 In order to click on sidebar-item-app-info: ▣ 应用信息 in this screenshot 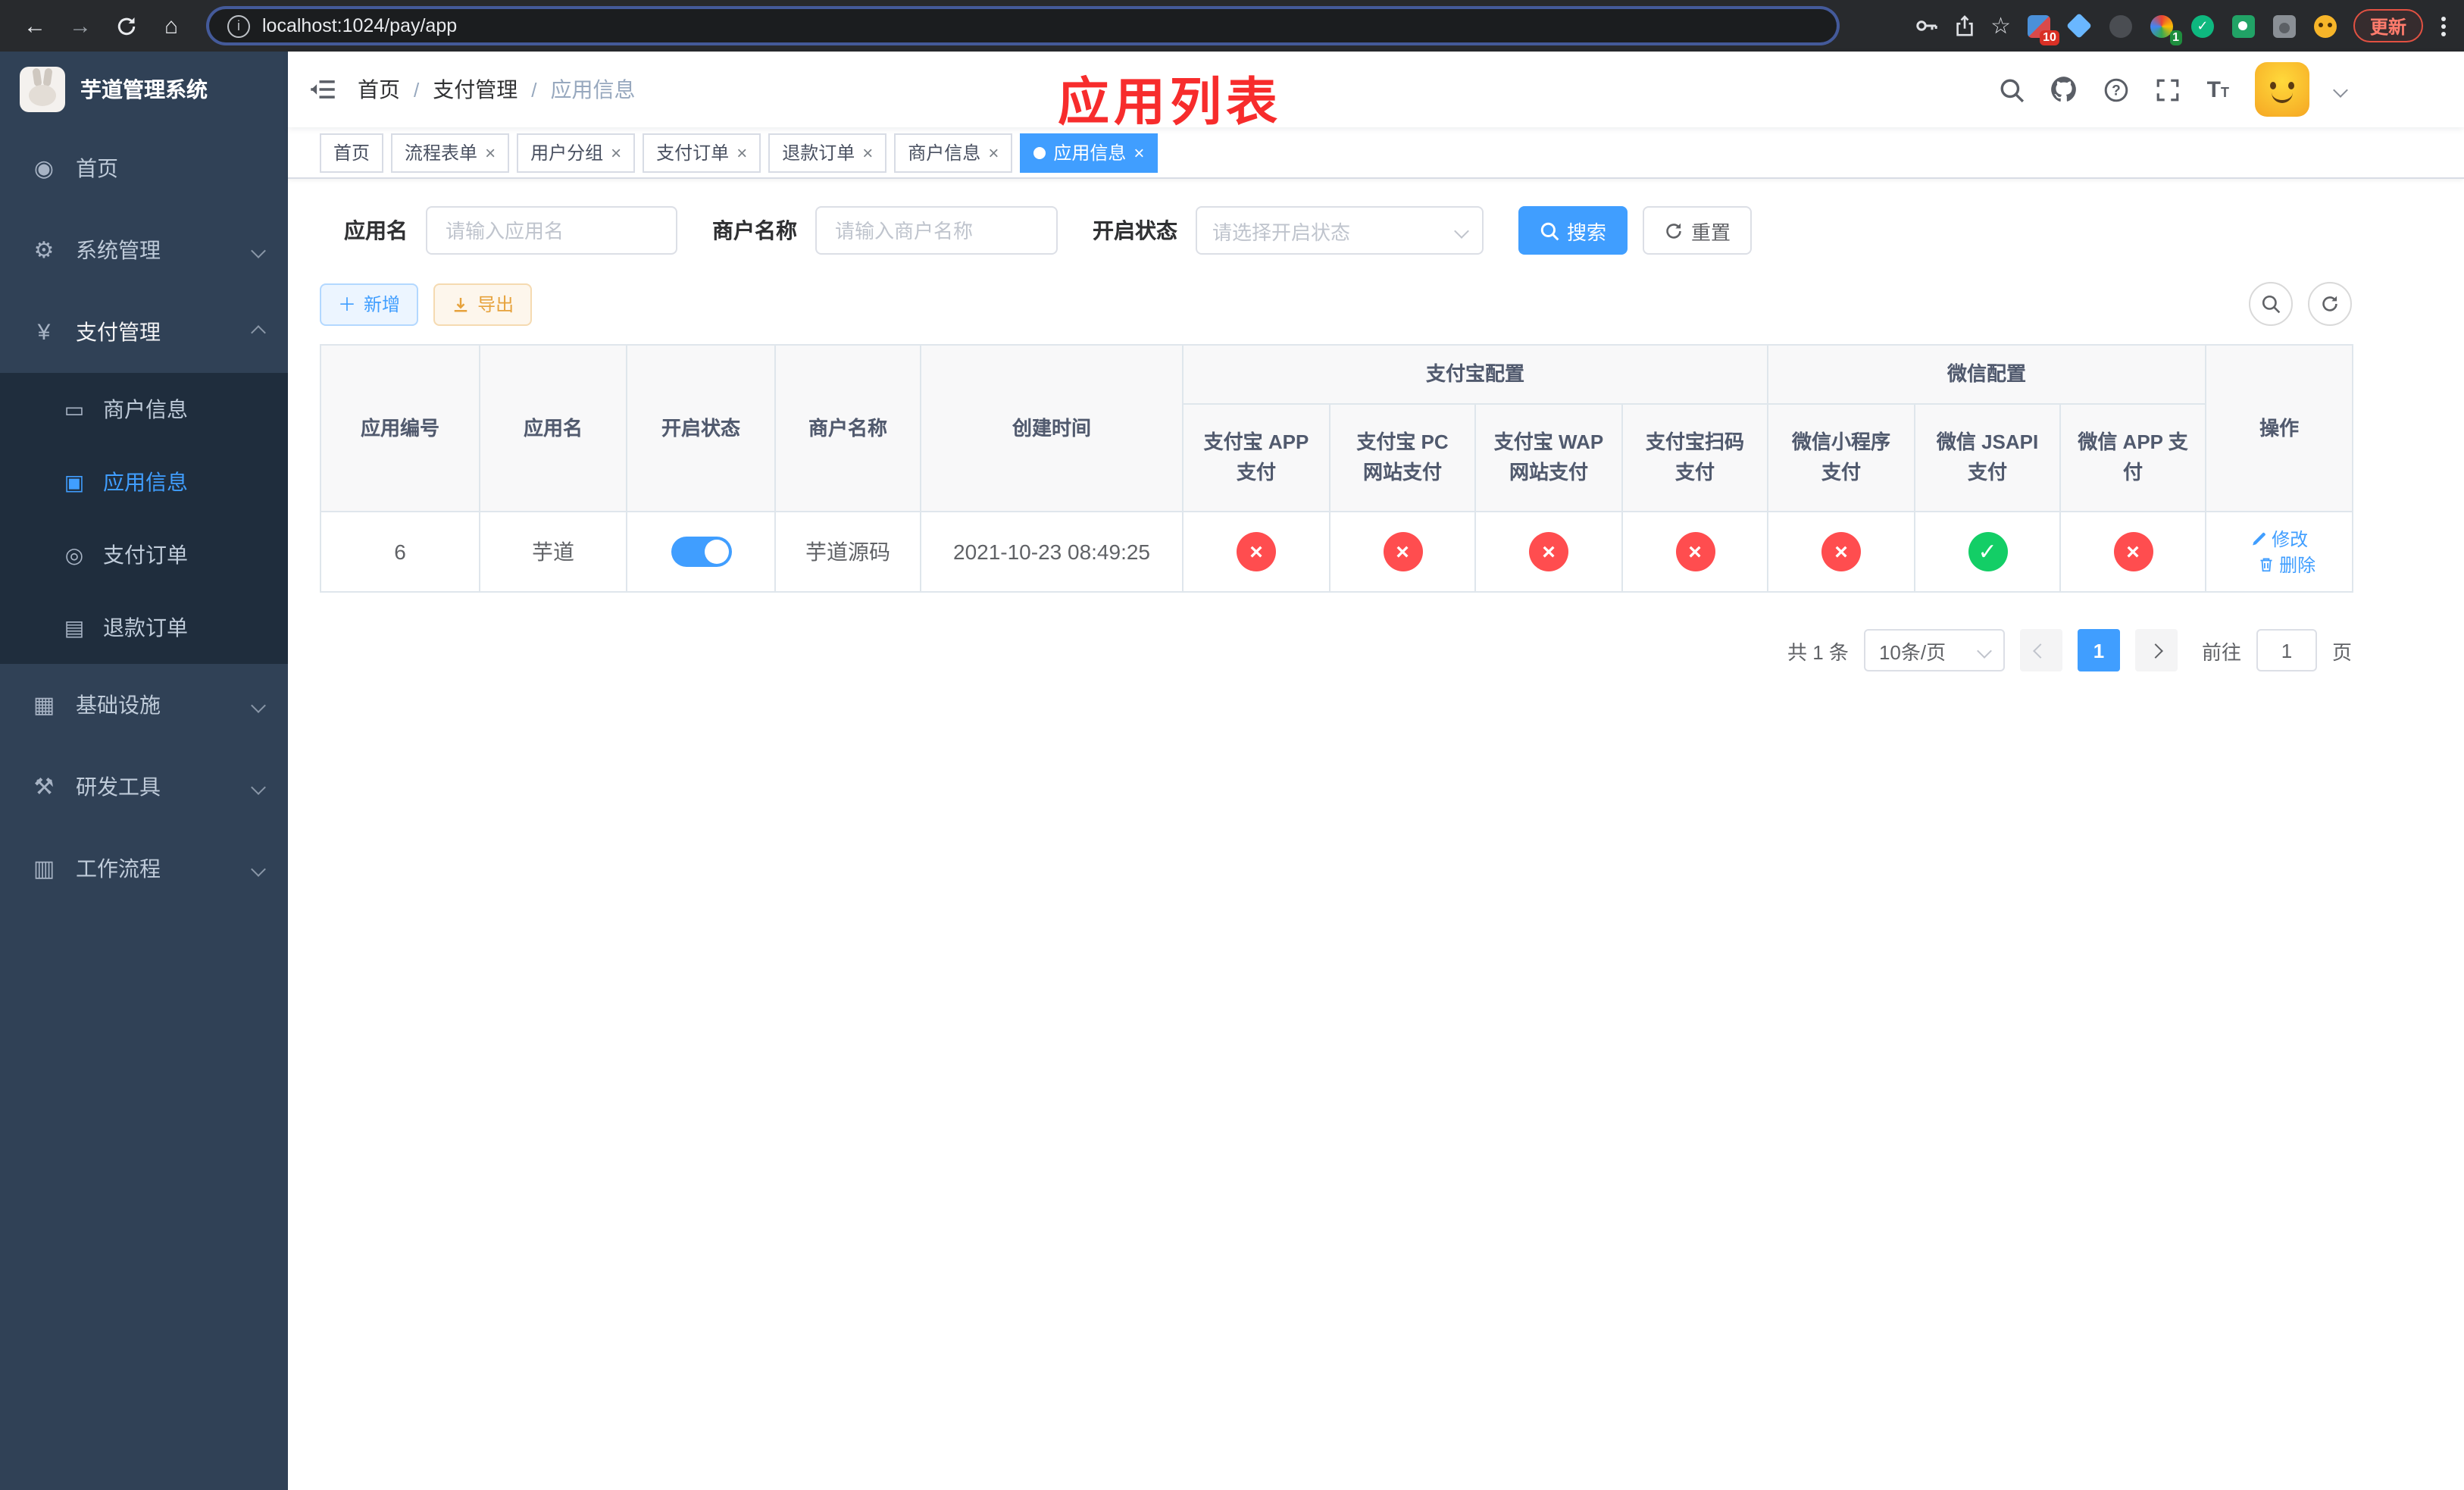, I will do `click(144, 482)`.